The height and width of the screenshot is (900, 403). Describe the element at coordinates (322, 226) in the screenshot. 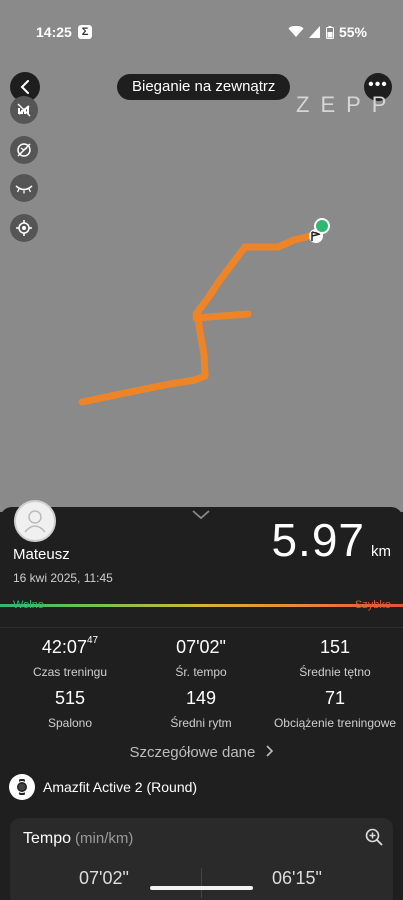

I see `start-marker-icon` at that location.